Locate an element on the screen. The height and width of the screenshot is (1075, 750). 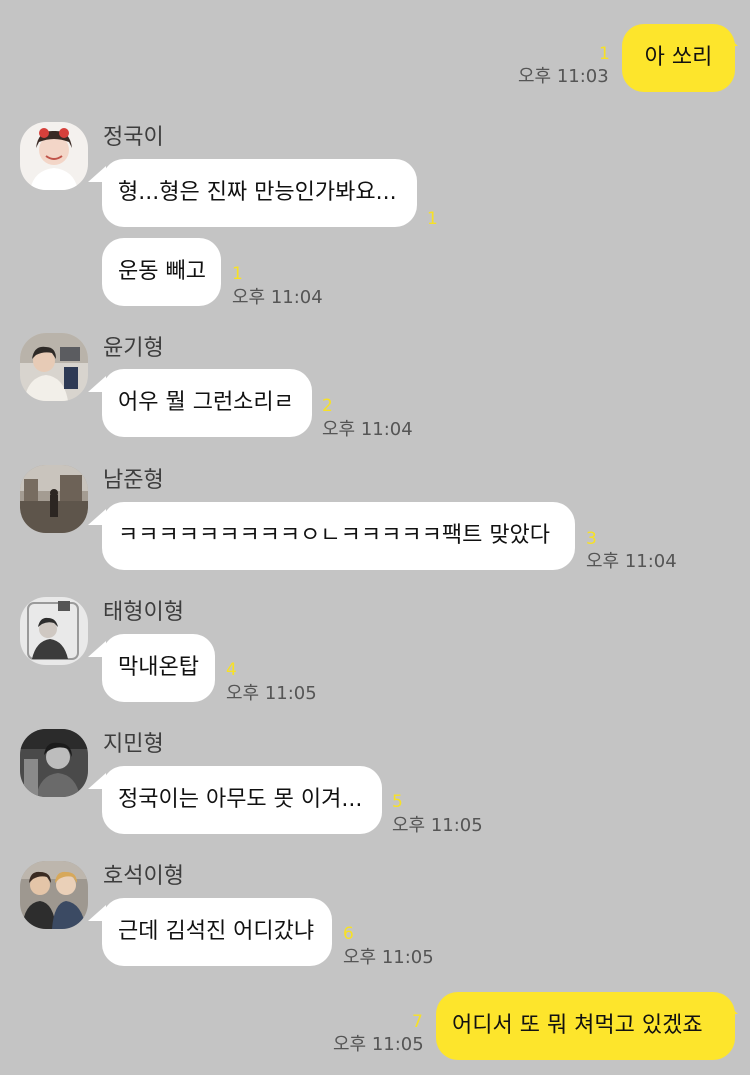
unread-count: 7 is located at coordinates (417, 1022).